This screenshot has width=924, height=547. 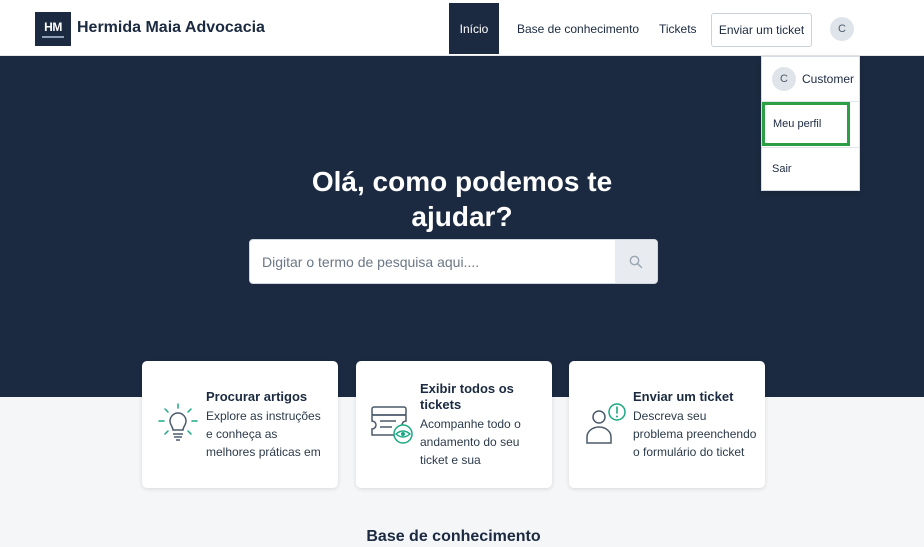 What do you see at coordinates (467, 396) in the screenshot?
I see `card-title: Exibir todos os tickets` at bounding box center [467, 396].